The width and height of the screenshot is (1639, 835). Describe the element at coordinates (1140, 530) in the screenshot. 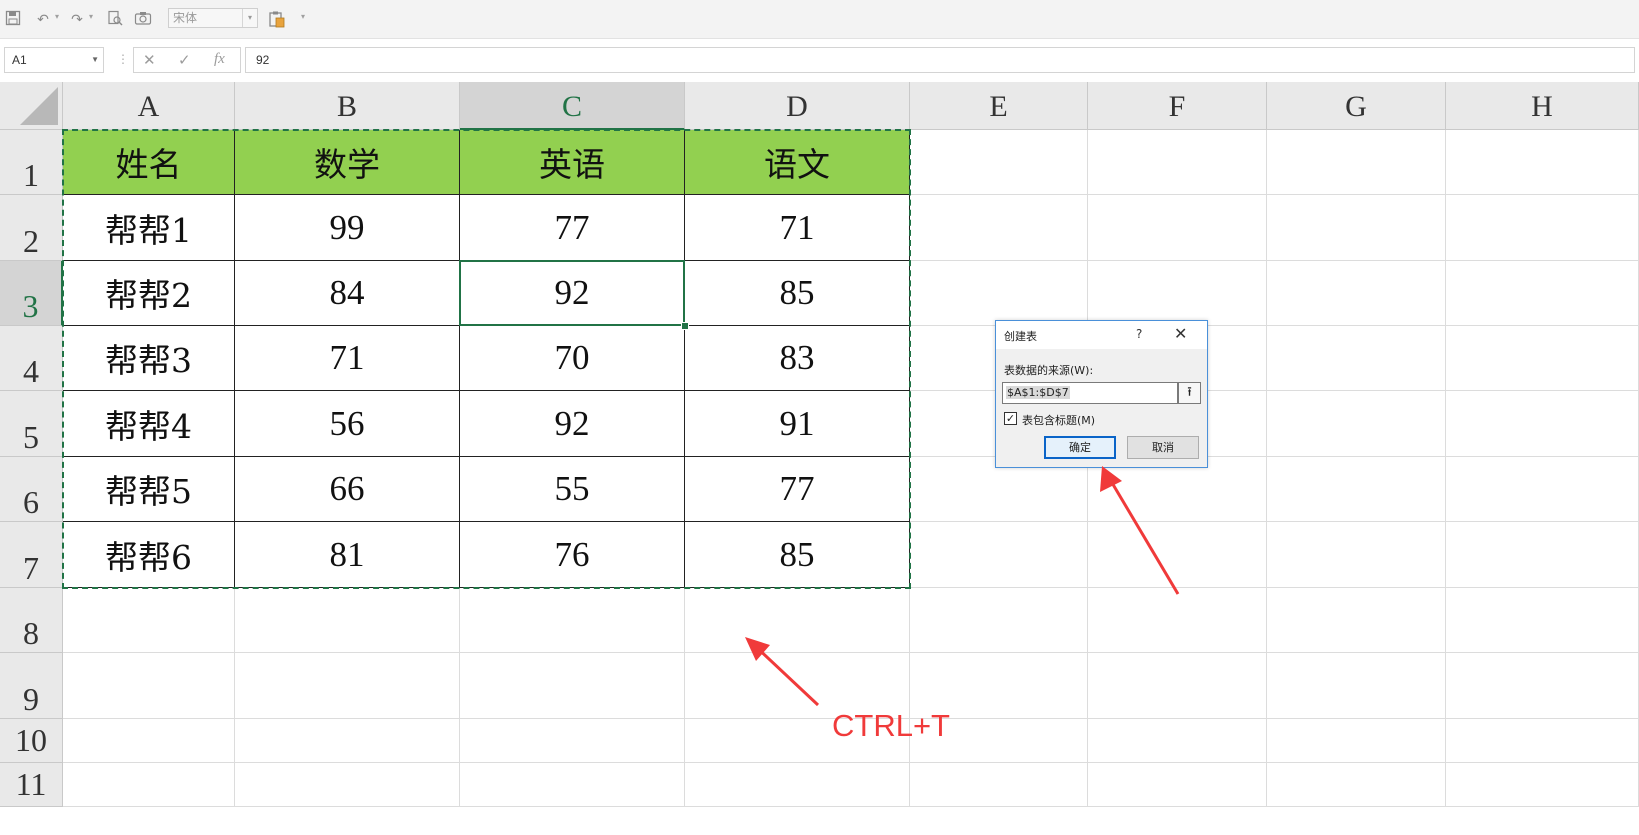

I see `arrow-to-dialog-icon` at that location.